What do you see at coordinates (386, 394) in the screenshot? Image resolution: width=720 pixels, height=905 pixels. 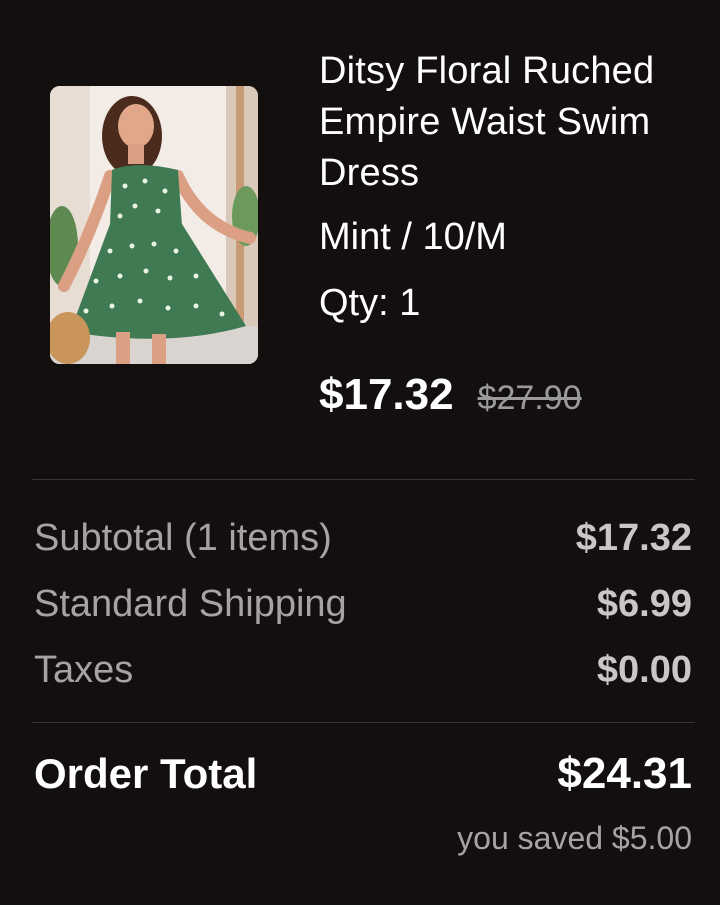 I see `current-price: $17.32` at bounding box center [386, 394].